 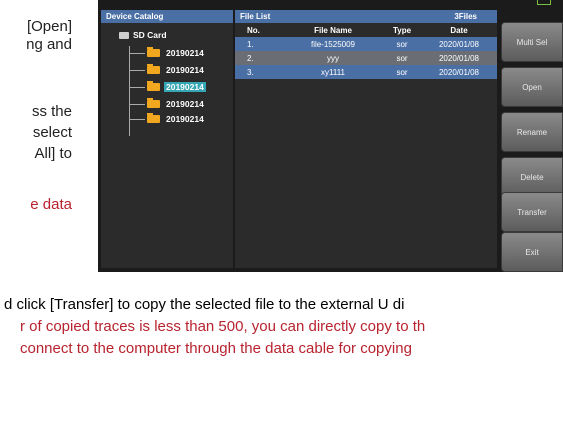 I want to click on file-name: file-1525009, so click(x=333, y=44).